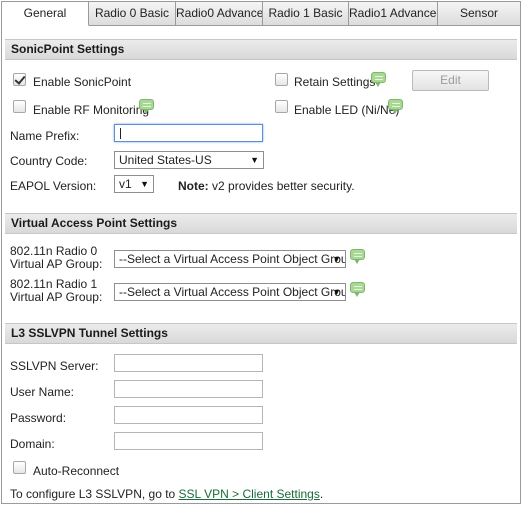  What do you see at coordinates (54, 366) in the screenshot?
I see `sslvpn-server-label: SSLVPN Server:` at bounding box center [54, 366].